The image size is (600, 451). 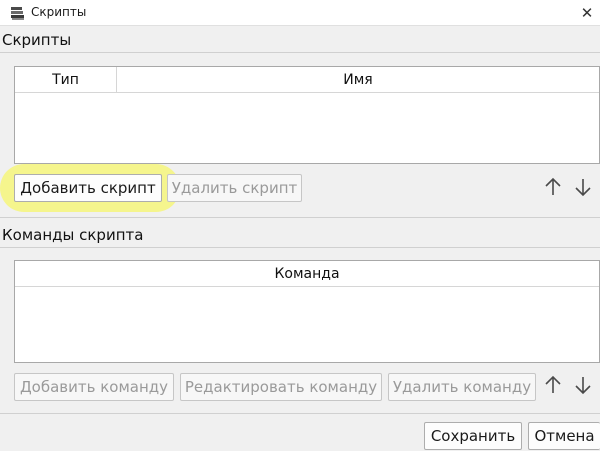 What do you see at coordinates (234, 188) in the screenshot?
I see `delete-script-button: Удалить скрипт` at bounding box center [234, 188].